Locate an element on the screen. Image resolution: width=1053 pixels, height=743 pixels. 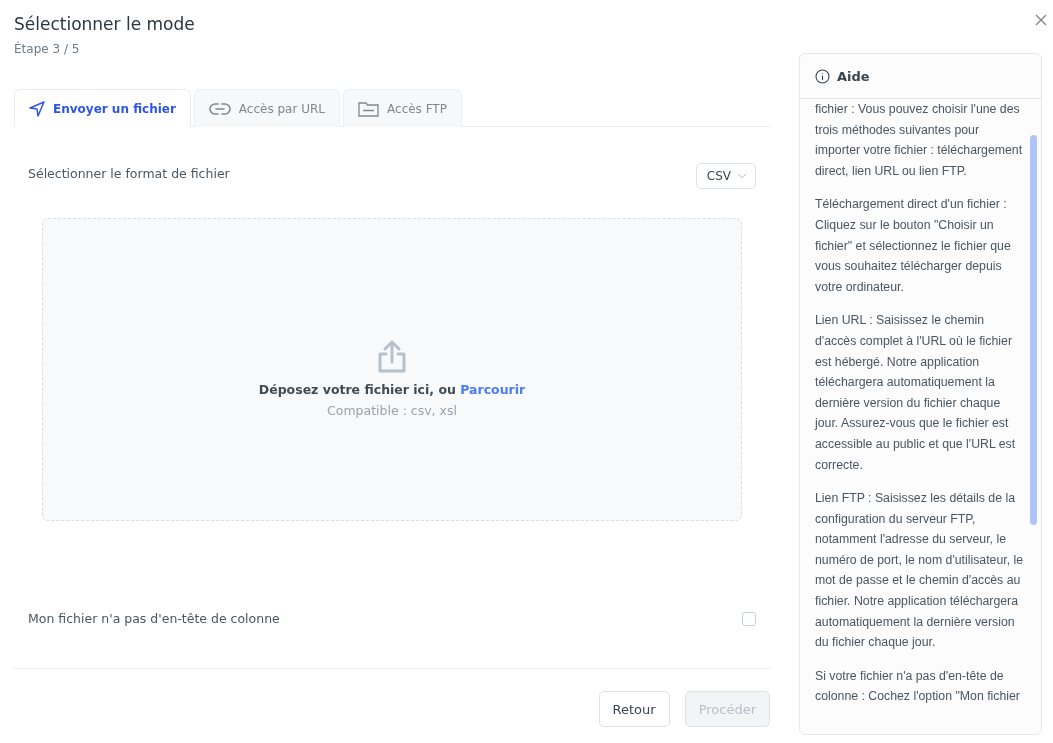
step-indicator: Étape 3 / 5 is located at coordinates (47, 49).